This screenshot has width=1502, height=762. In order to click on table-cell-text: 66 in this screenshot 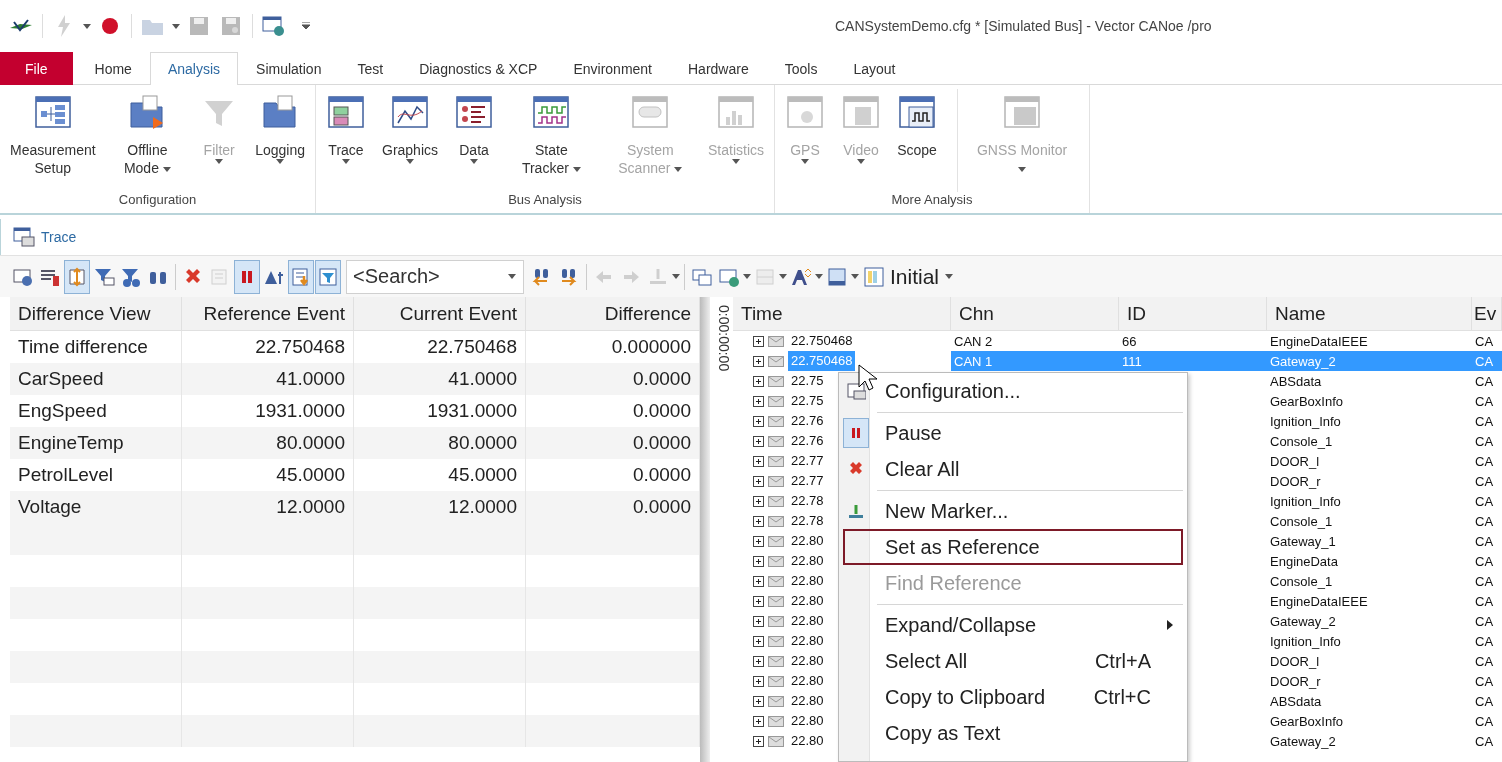, I will do `click(1129, 341)`.